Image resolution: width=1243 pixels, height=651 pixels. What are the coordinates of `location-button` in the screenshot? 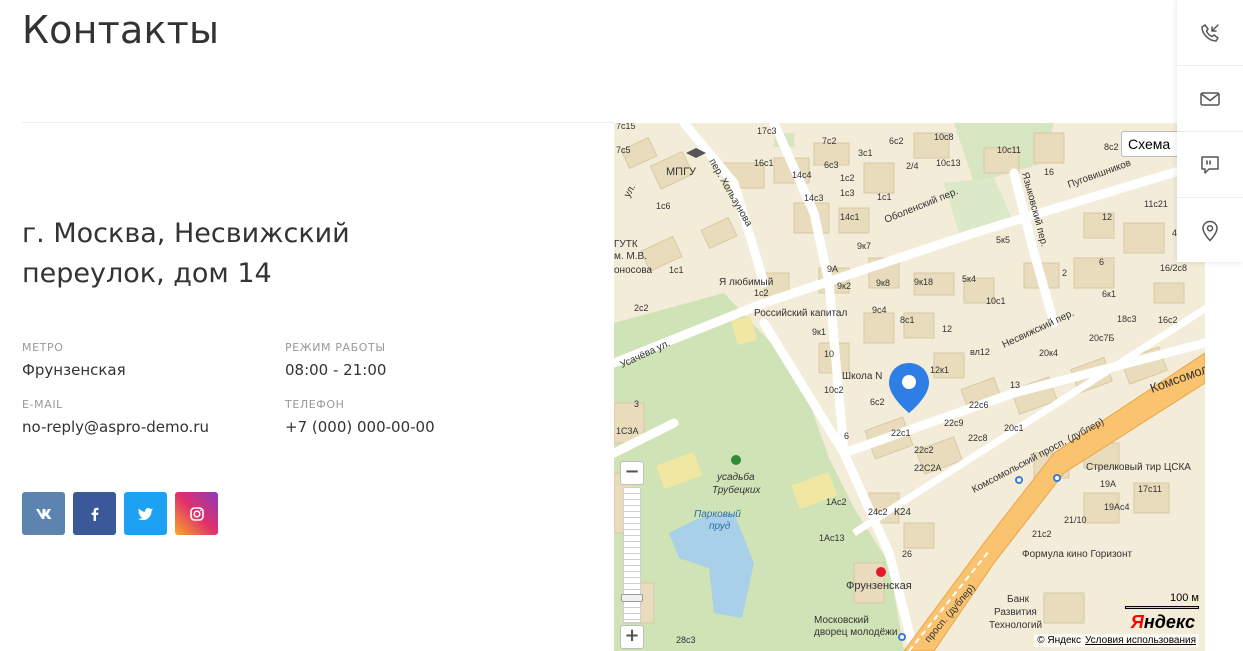 It's located at (1210, 231).